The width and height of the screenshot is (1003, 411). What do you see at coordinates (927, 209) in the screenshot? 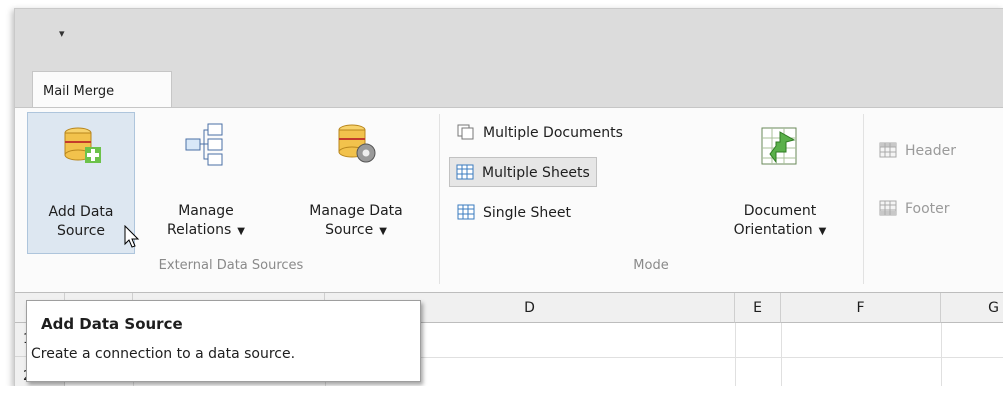
I see `footer-label: Footer` at bounding box center [927, 209].